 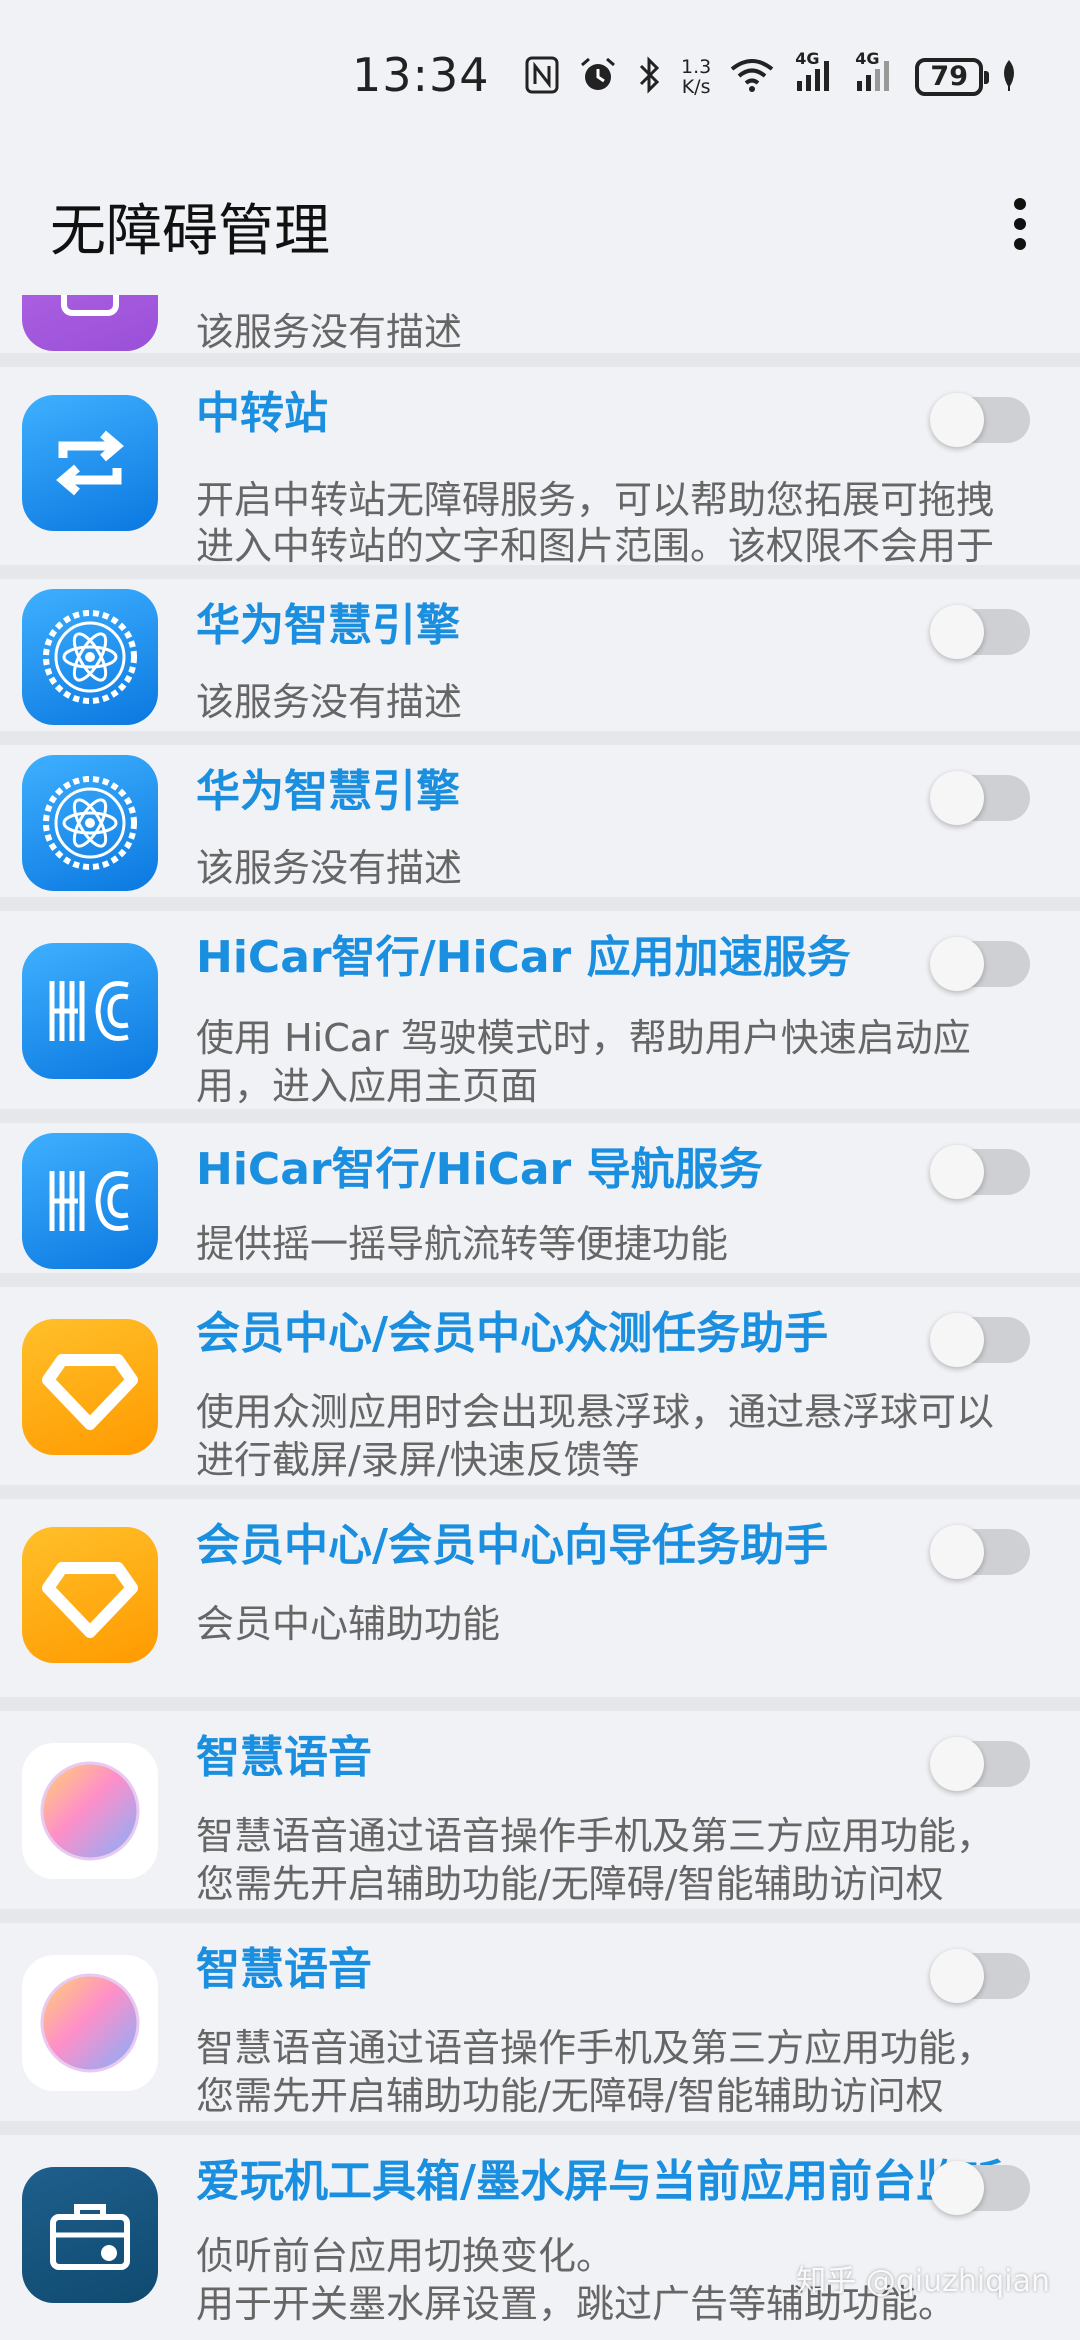 I want to click on service-title: 中转站, so click(x=262, y=413).